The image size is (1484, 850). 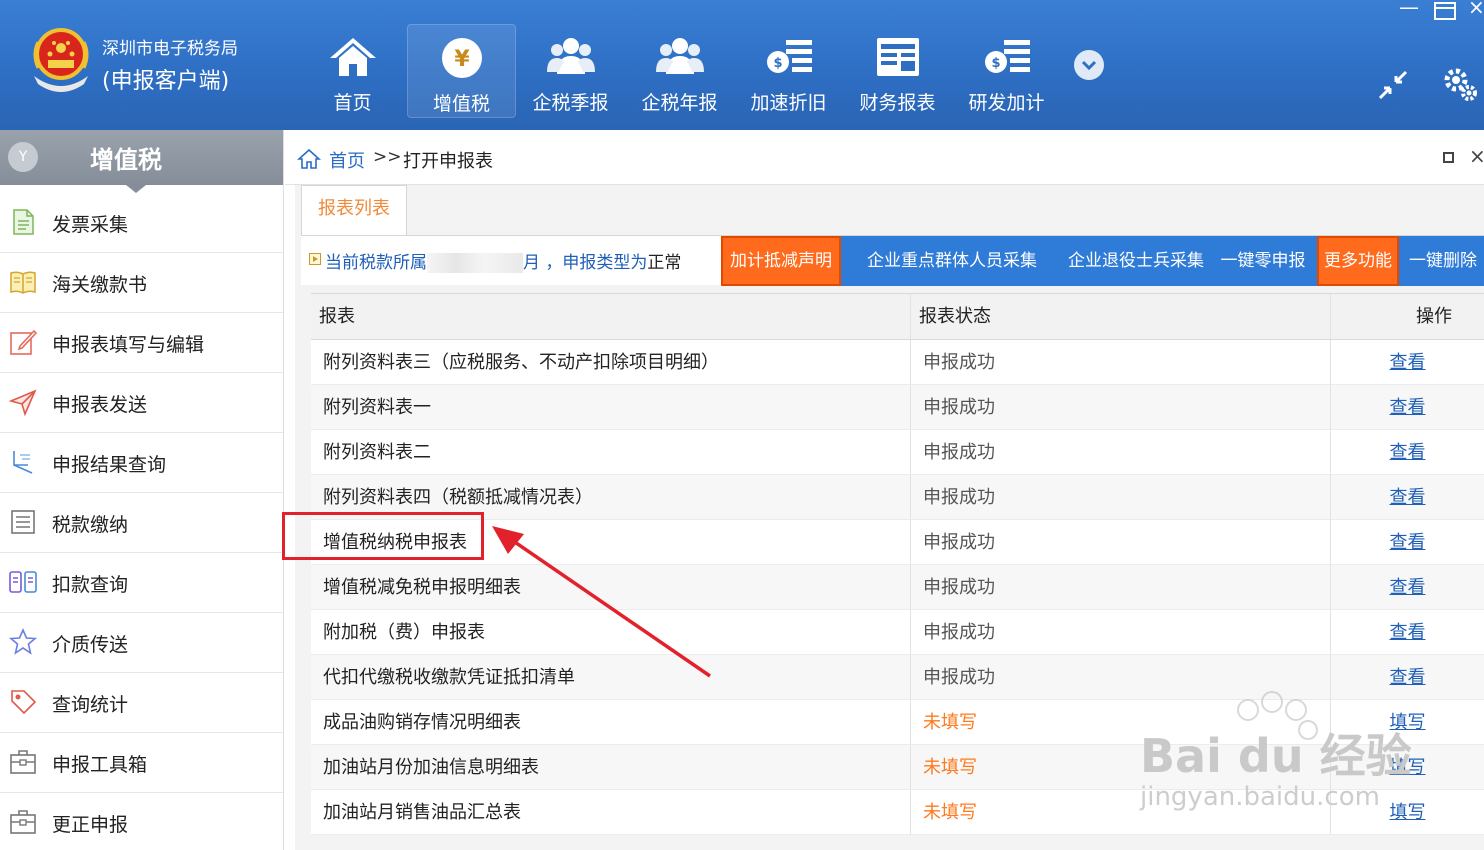 What do you see at coordinates (1445, 11) in the screenshot?
I see `maximize-button` at bounding box center [1445, 11].